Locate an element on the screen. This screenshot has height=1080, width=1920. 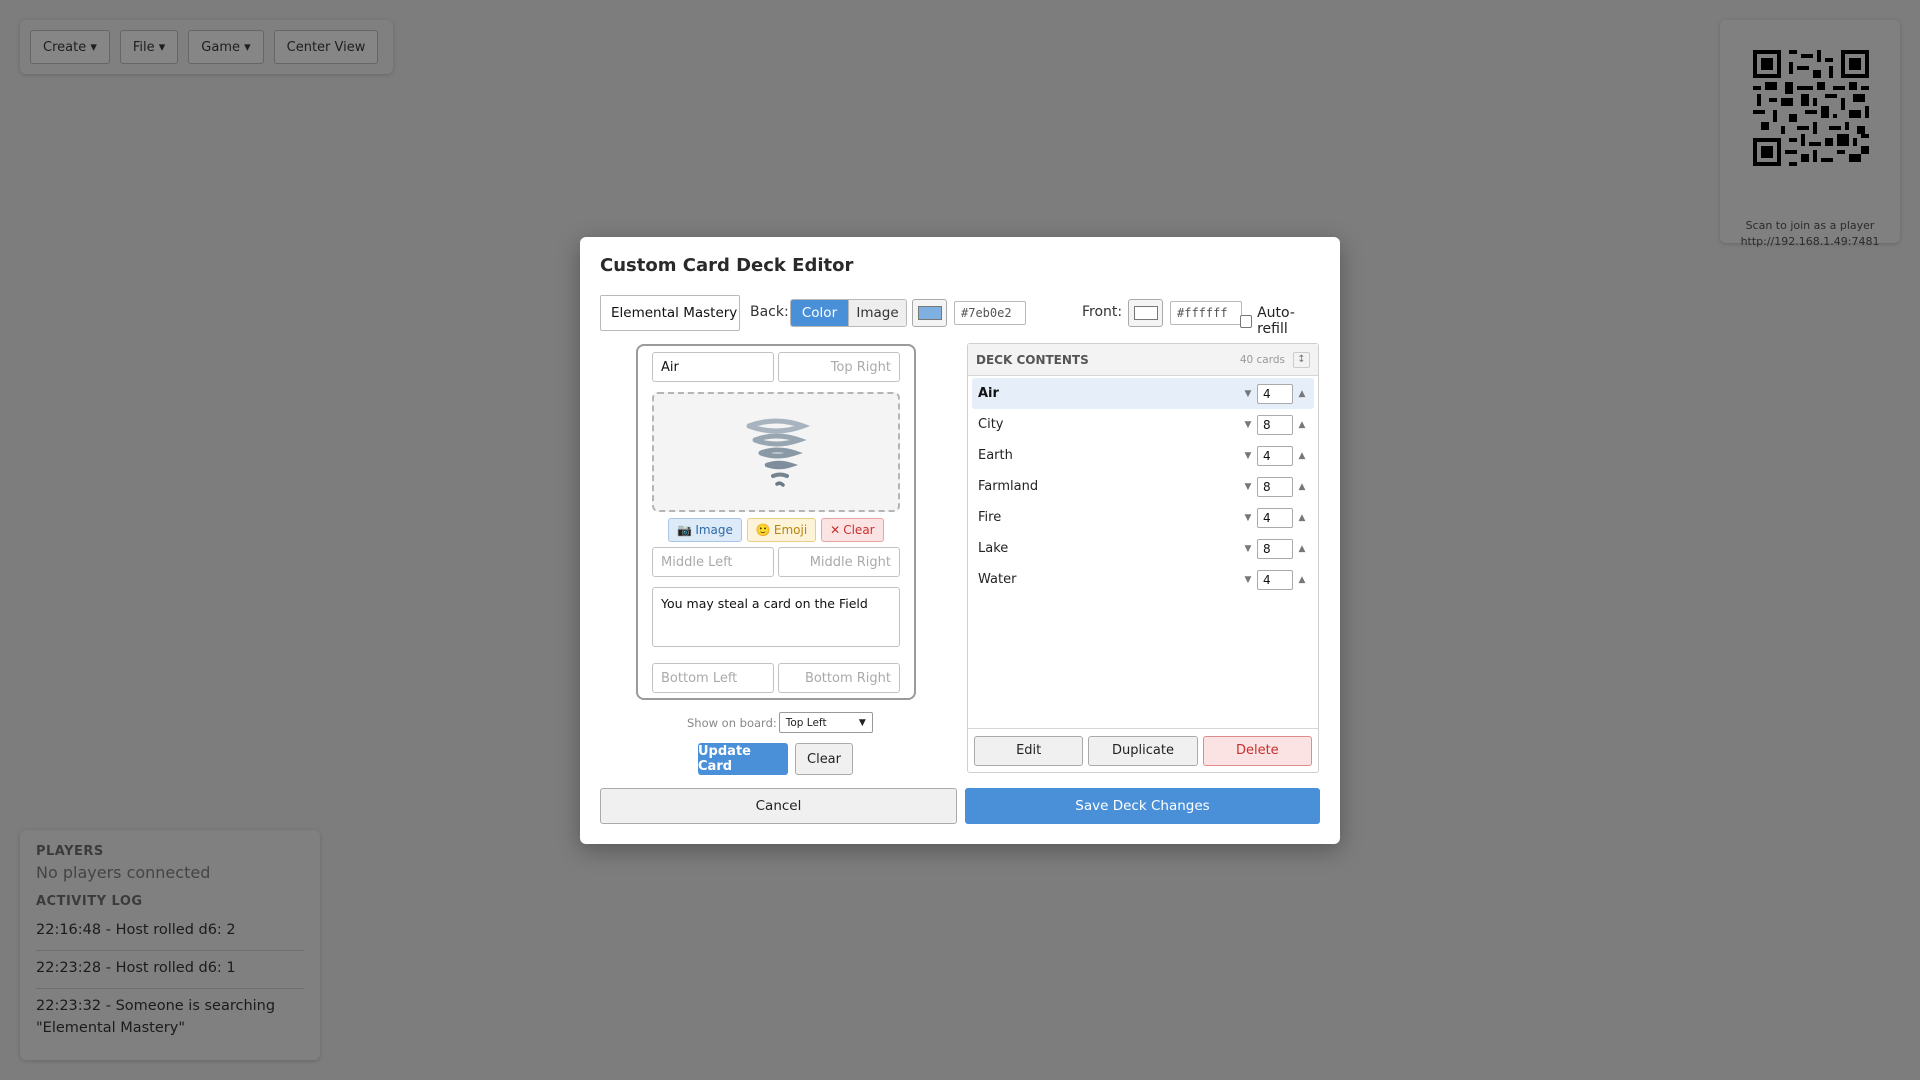
update-card-button: Update Card is located at coordinates (743, 759).